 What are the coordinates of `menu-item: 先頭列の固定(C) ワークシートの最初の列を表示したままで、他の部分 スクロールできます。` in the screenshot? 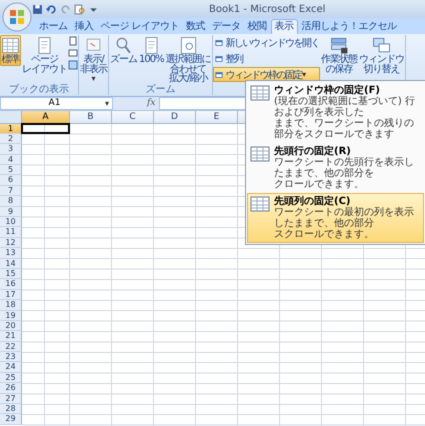 It's located at (335, 218).